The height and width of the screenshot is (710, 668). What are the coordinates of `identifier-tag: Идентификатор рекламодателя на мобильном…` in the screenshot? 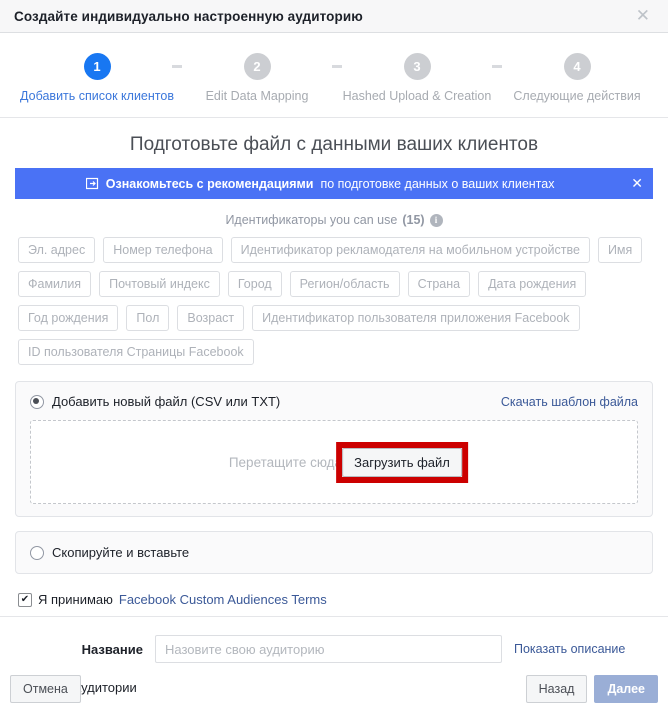 It's located at (410, 250).